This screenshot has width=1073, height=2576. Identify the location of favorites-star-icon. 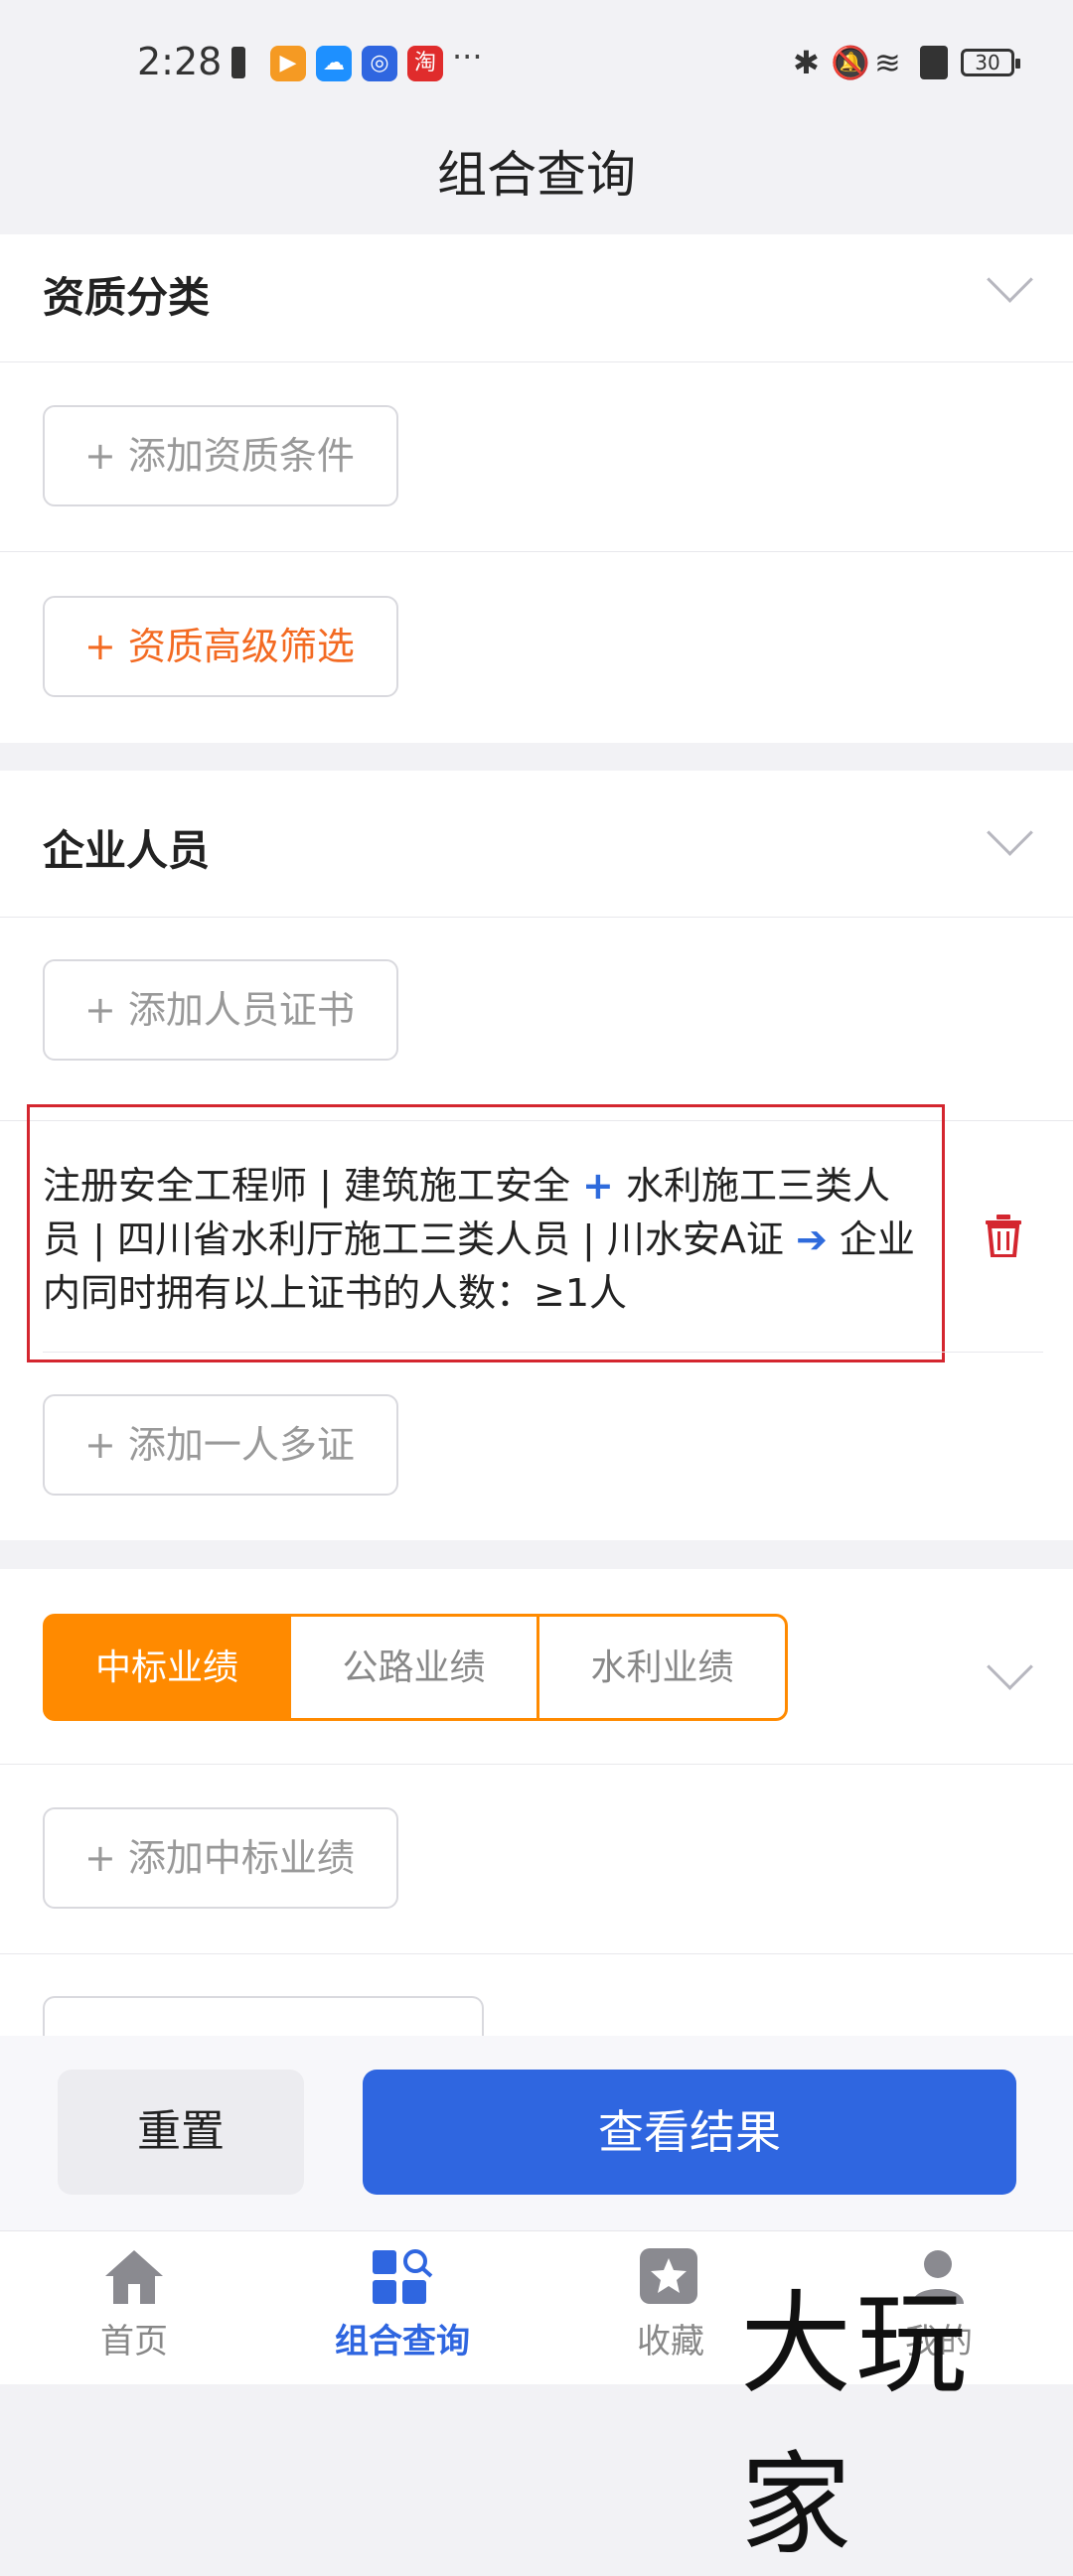
(668, 2276).